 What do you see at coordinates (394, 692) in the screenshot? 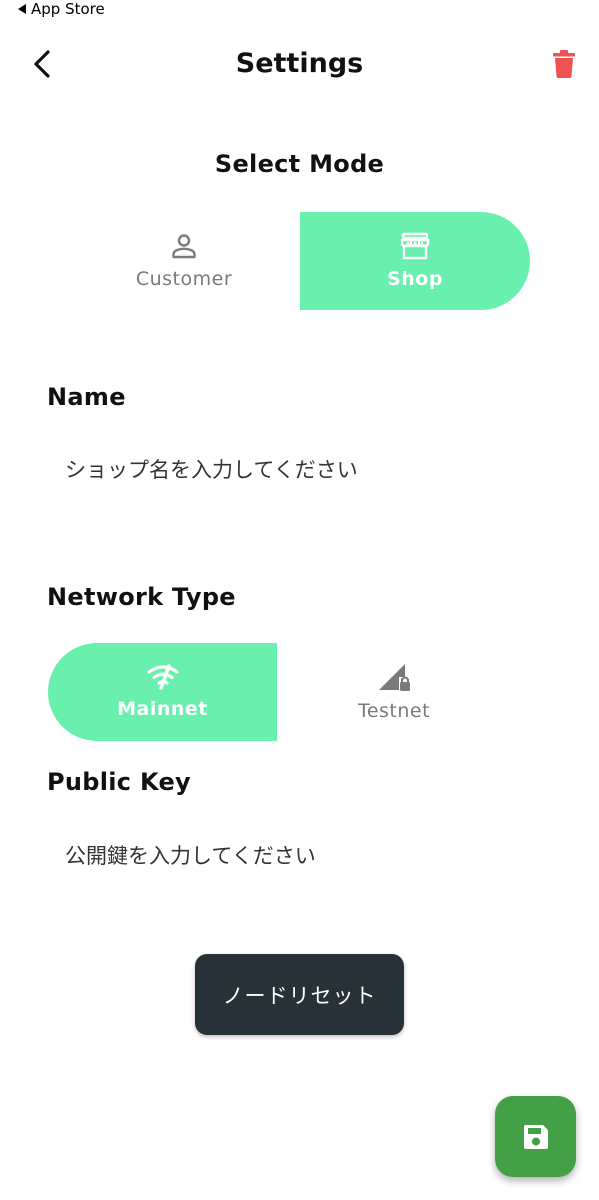
I see `network-testnet-toggle: Testnet` at bounding box center [394, 692].